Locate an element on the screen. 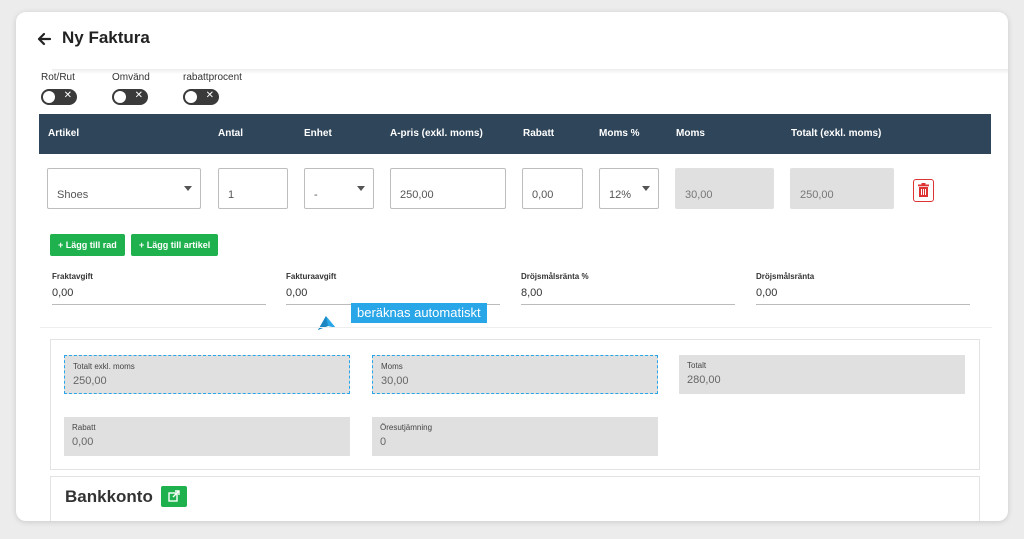 This screenshot has width=1024, height=539. trash-icon is located at coordinates (923, 190).